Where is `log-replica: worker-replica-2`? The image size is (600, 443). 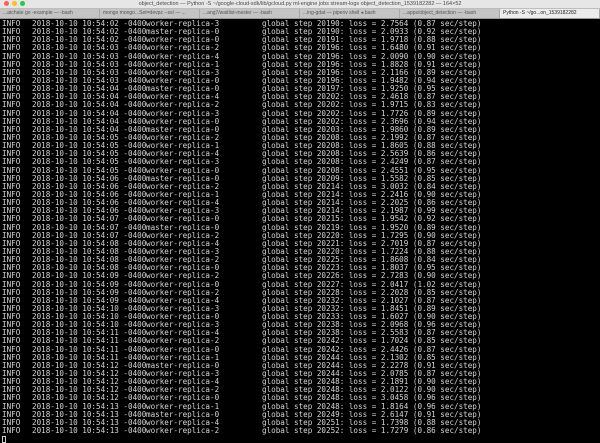 log-replica: worker-replica-2 is located at coordinates (183, 431).